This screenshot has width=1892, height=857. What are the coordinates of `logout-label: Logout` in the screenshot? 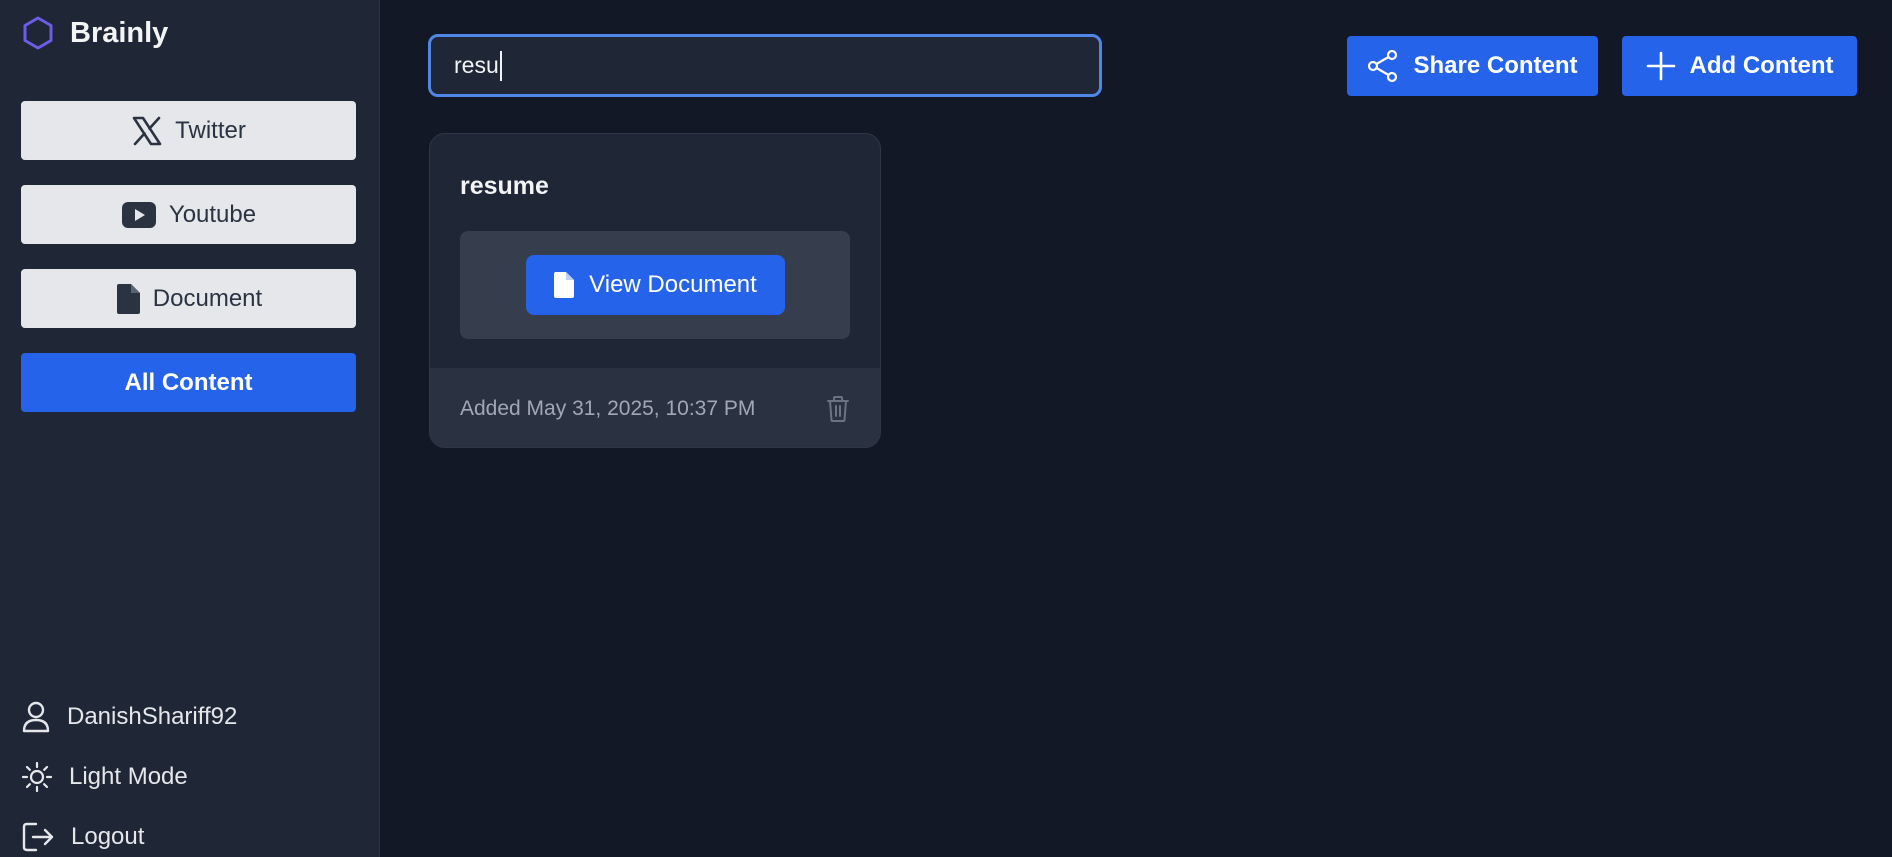 It's located at (108, 836).